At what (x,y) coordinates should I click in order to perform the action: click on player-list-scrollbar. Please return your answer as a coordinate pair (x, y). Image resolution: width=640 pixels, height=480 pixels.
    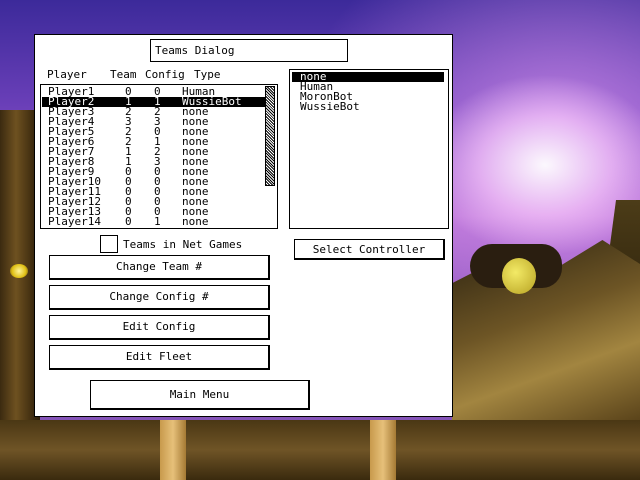
    Looking at the image, I should click on (270, 136).